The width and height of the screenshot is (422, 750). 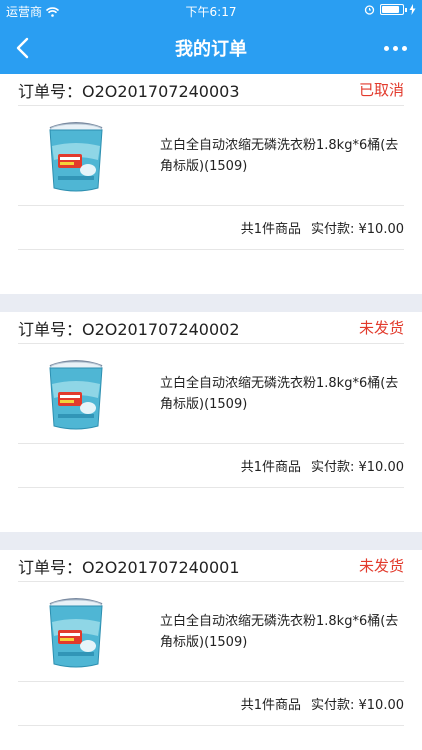 What do you see at coordinates (412, 9) in the screenshot?
I see `charging-icon` at bounding box center [412, 9].